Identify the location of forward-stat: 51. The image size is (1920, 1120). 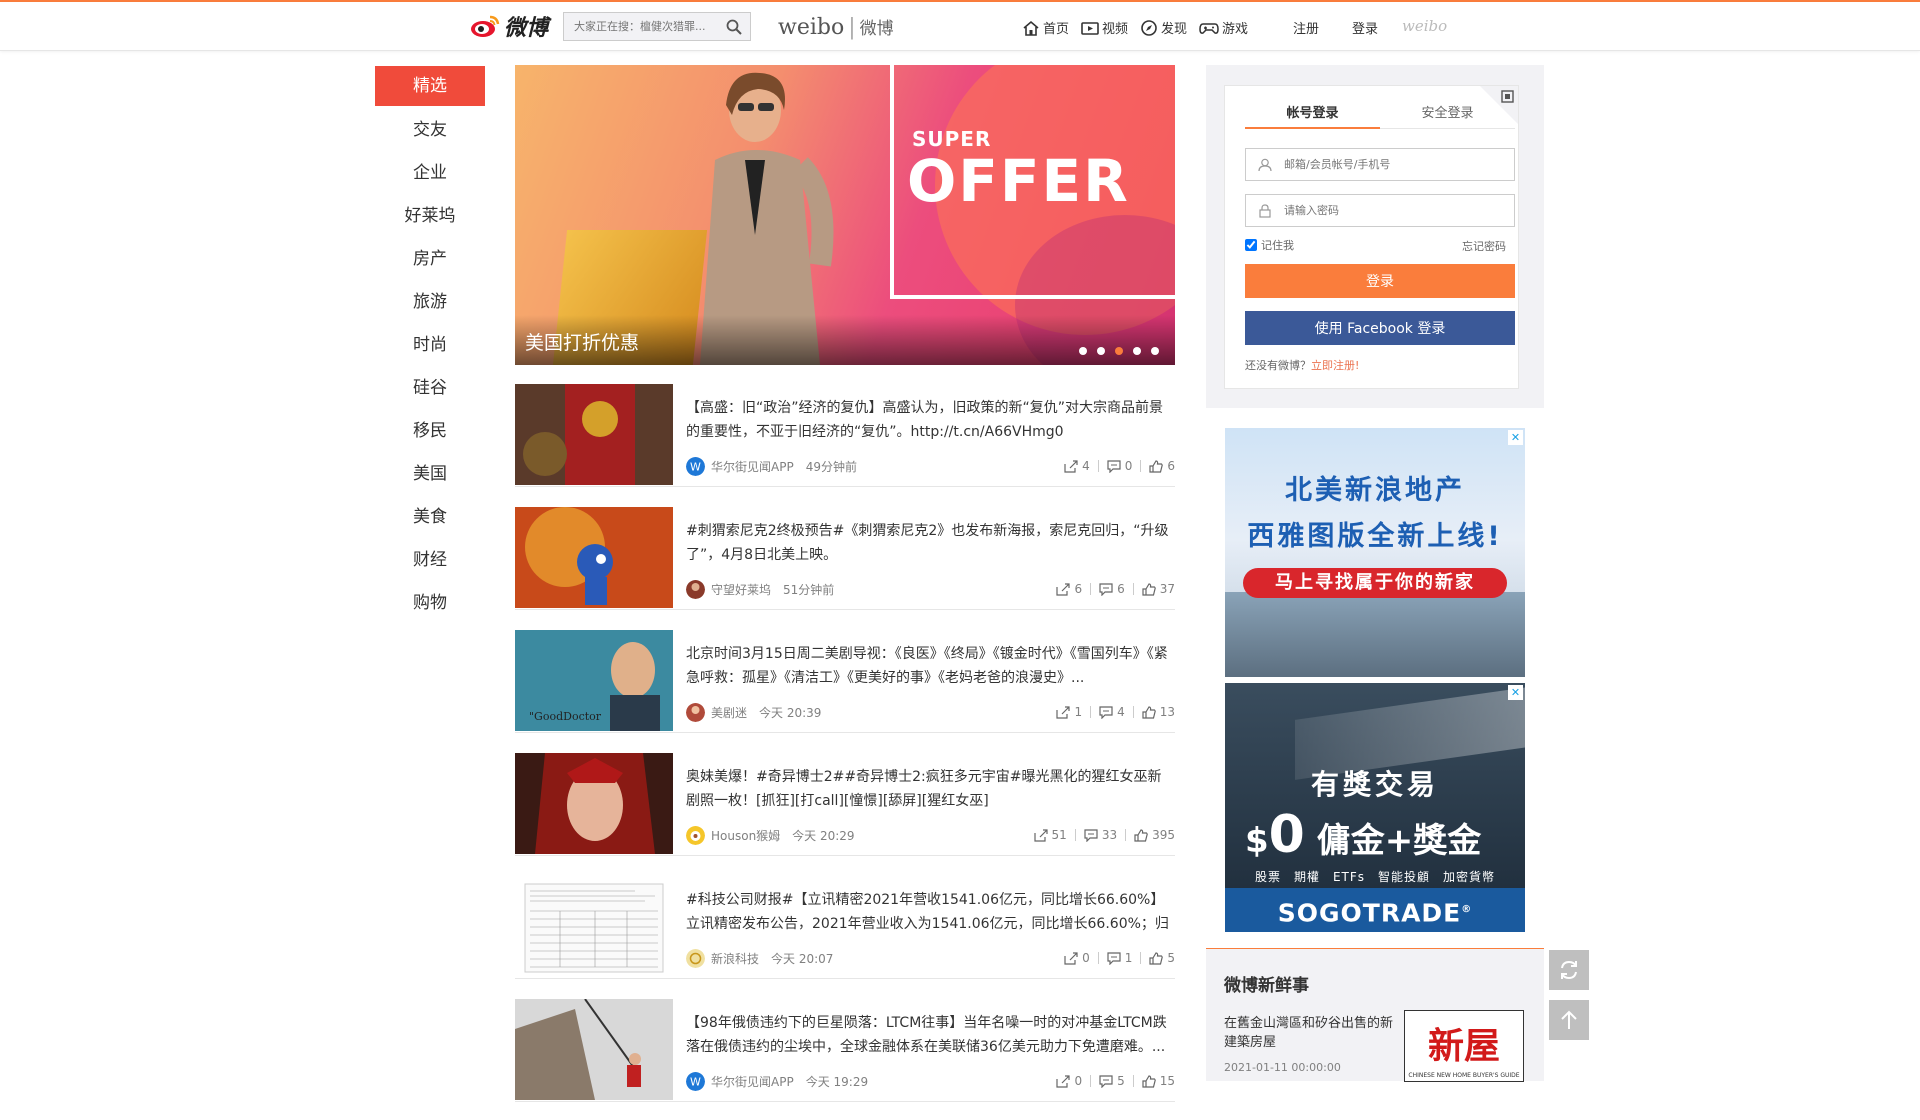
(1050, 835).